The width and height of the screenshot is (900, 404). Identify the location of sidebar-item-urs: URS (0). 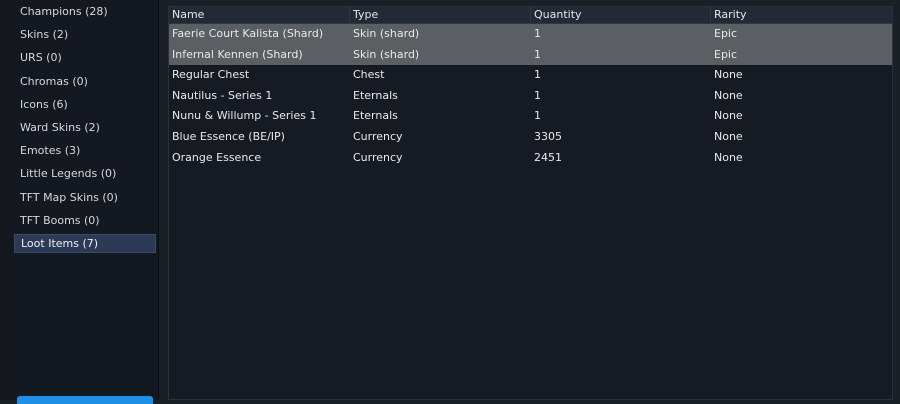
(85, 57).